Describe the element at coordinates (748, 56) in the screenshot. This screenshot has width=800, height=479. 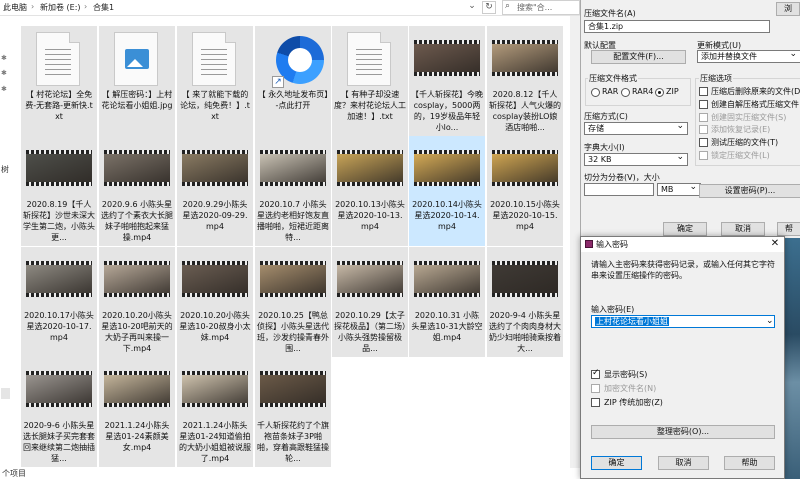
I see `update-mode-select: 添加并替换文件` at that location.